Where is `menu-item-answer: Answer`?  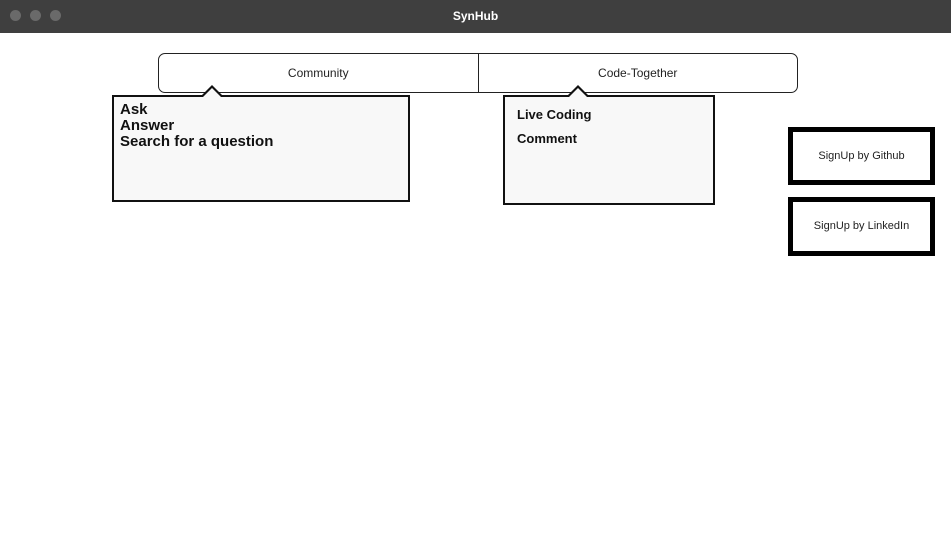
menu-item-answer: Answer is located at coordinates (261, 126).